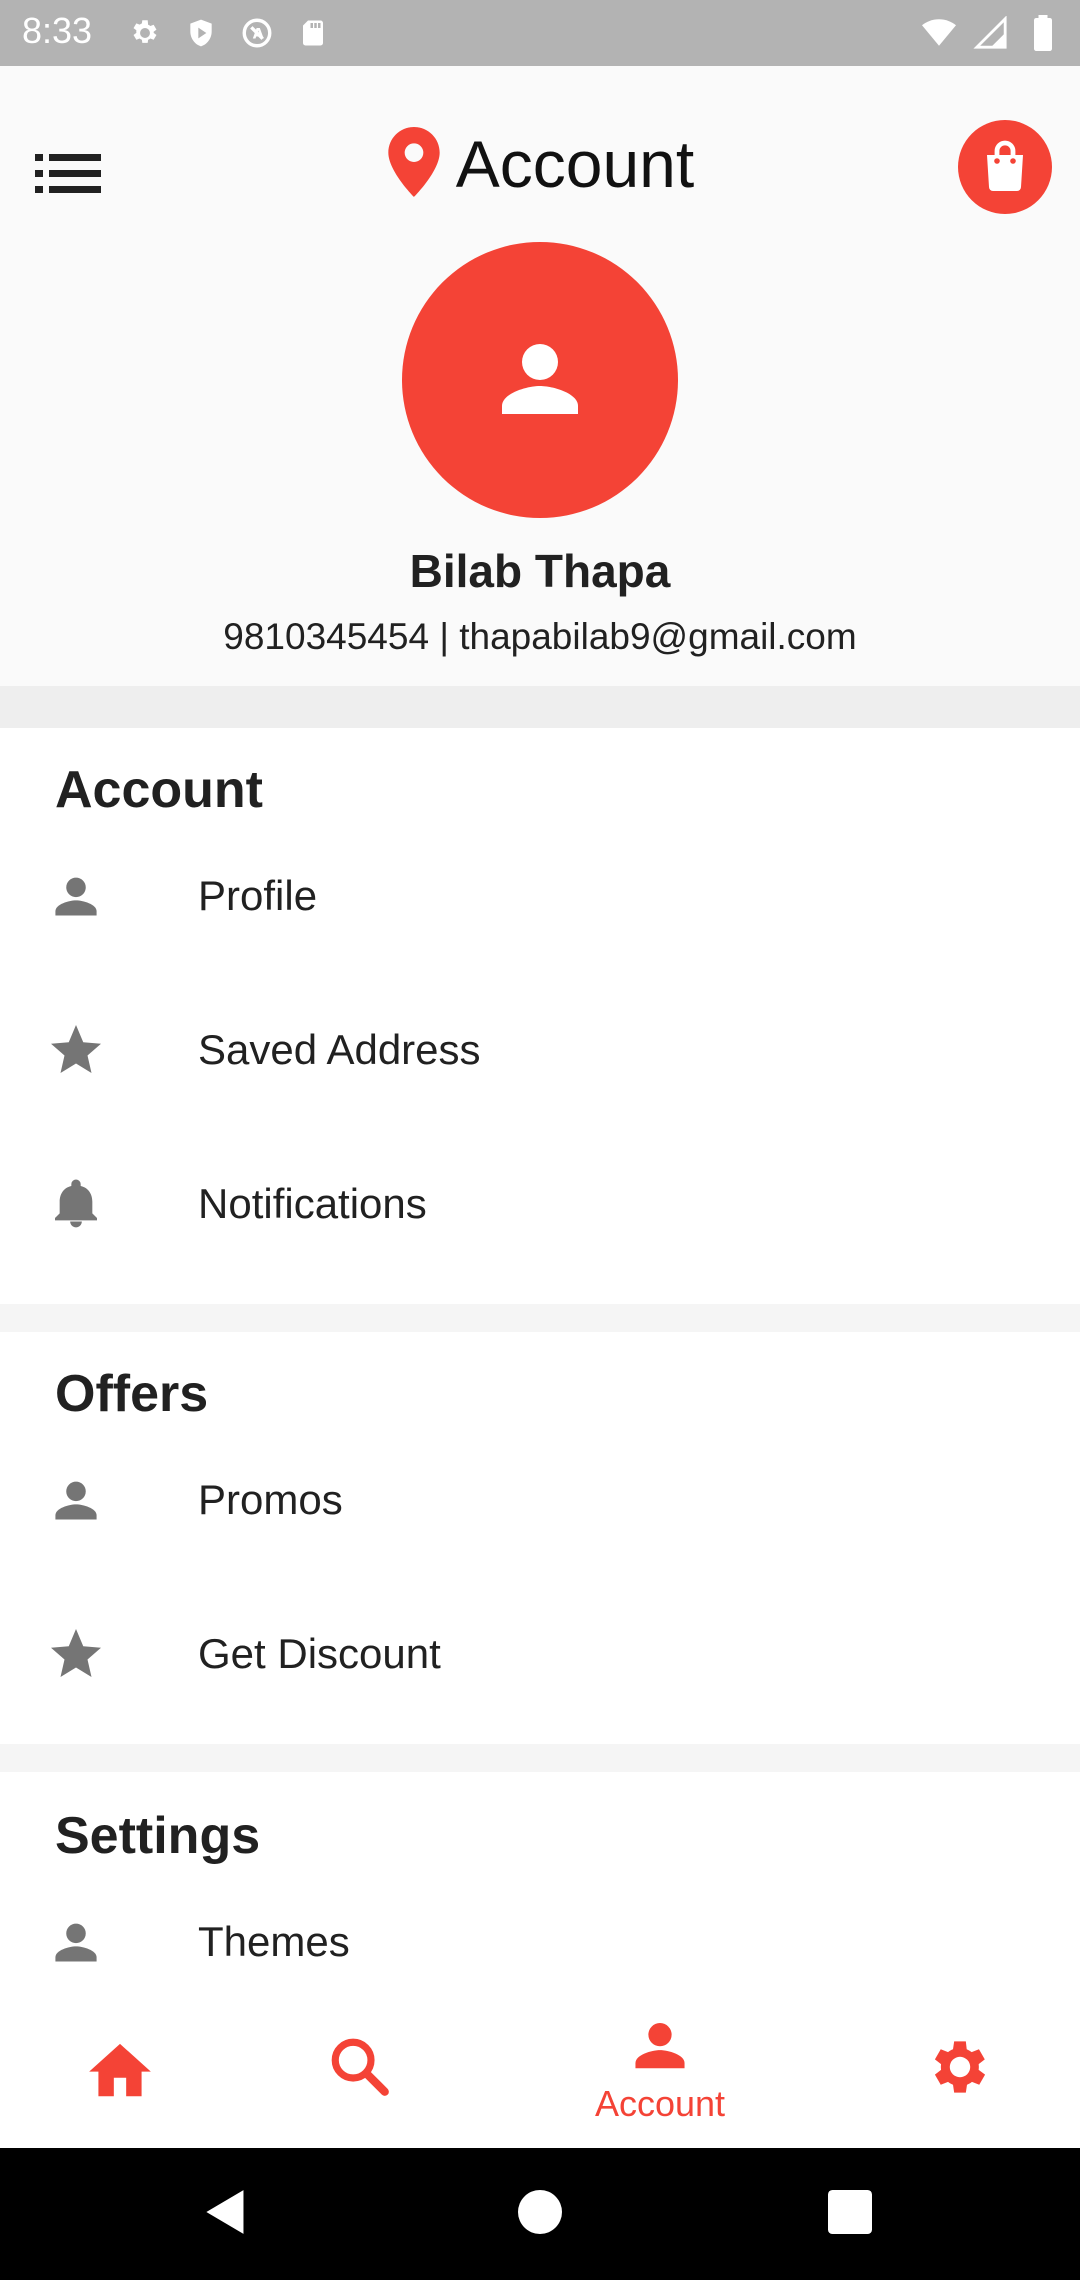 The height and width of the screenshot is (2280, 1080). I want to click on status-time: 8:33, so click(57, 30).